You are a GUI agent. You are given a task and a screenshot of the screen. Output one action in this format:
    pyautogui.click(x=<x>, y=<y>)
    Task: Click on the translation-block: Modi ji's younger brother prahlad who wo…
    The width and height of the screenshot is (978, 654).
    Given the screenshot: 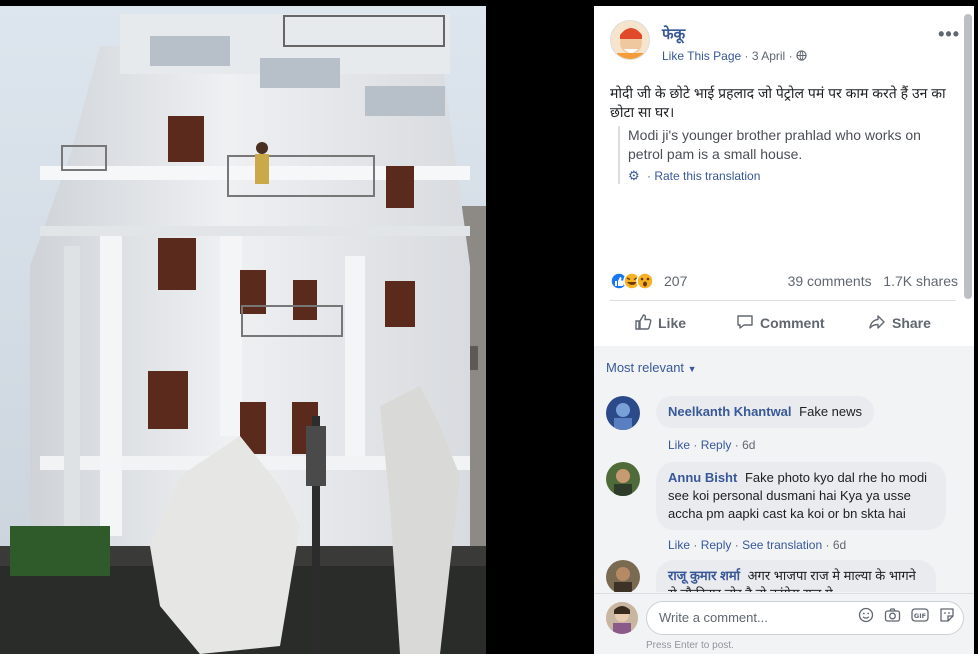 What is the action you would take?
    pyautogui.click(x=788, y=155)
    